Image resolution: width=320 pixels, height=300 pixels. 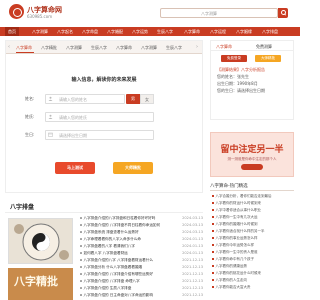 What do you see at coordinates (25, 52) in the screenshot?
I see `tab-underline` at bounding box center [25, 52].